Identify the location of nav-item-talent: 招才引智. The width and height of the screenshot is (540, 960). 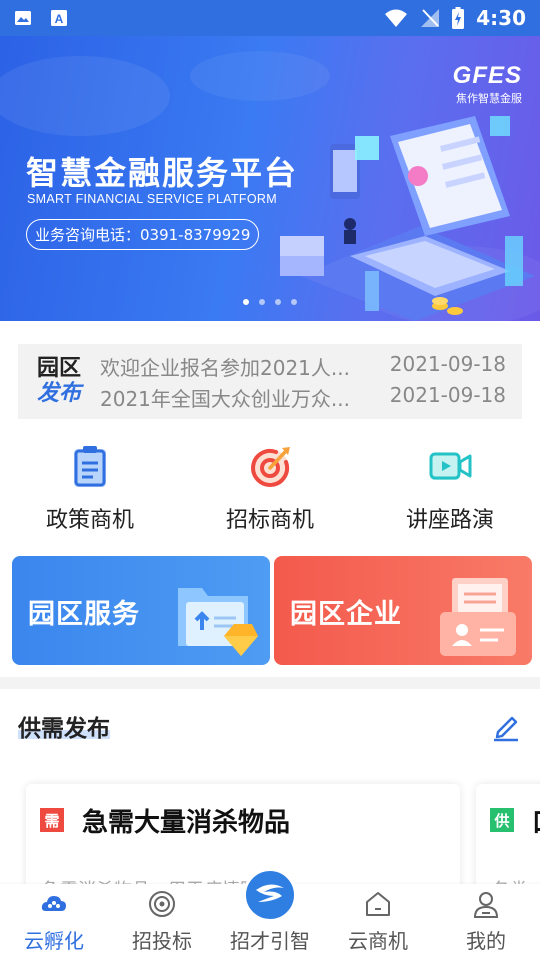
(270, 914).